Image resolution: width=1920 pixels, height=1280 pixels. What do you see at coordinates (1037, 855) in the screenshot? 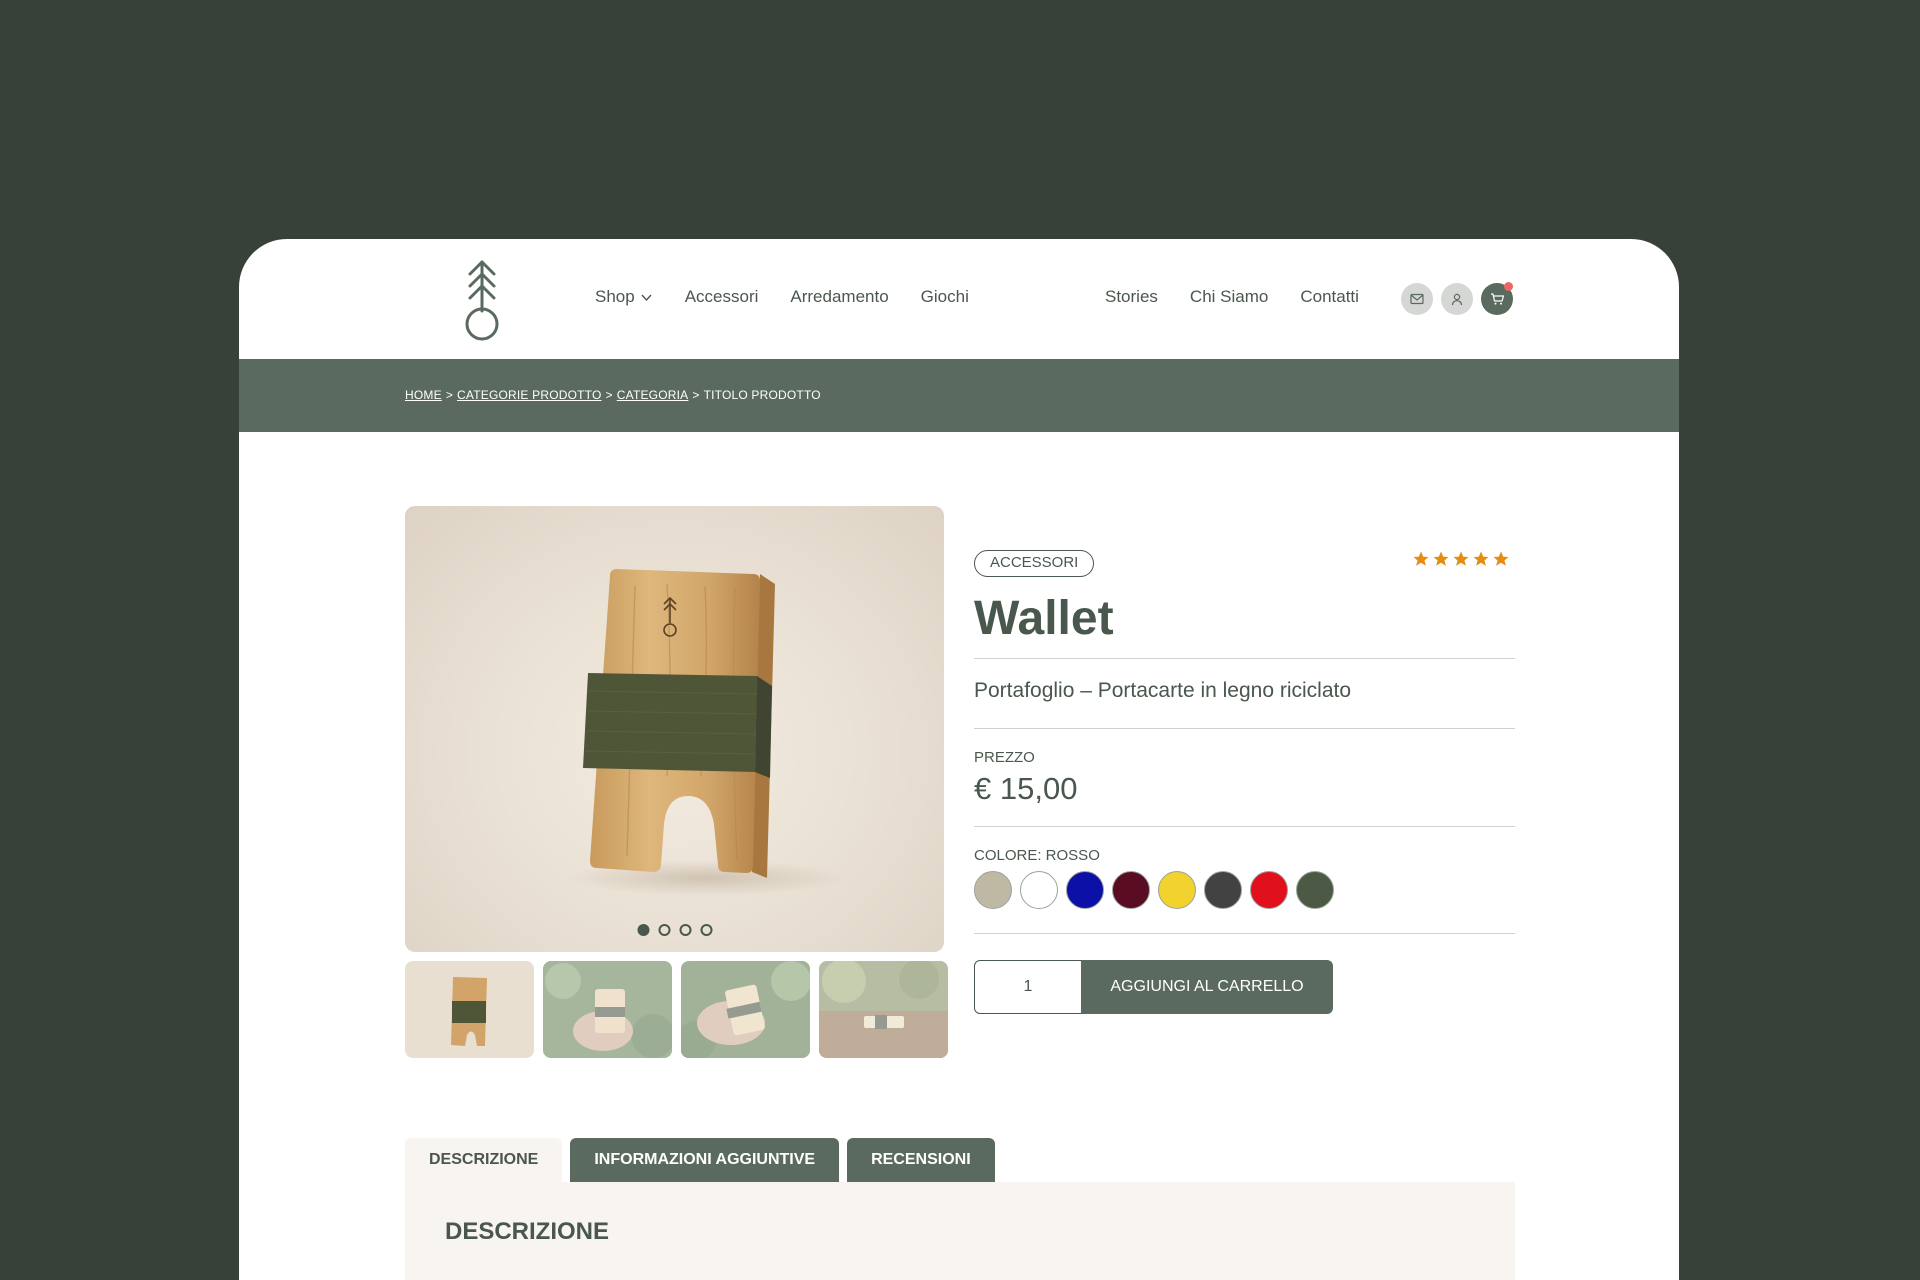
I see `color-label: COLORE: ROSSO` at bounding box center [1037, 855].